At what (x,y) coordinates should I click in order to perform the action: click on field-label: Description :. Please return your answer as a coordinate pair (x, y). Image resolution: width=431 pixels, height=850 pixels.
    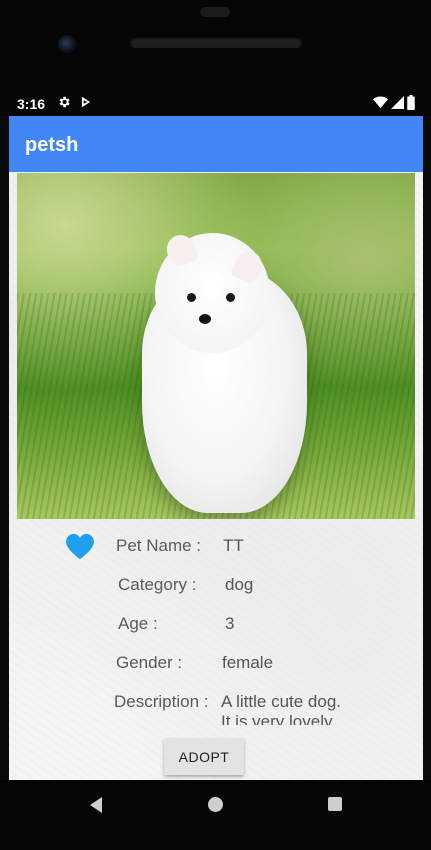
    Looking at the image, I should click on (161, 701).